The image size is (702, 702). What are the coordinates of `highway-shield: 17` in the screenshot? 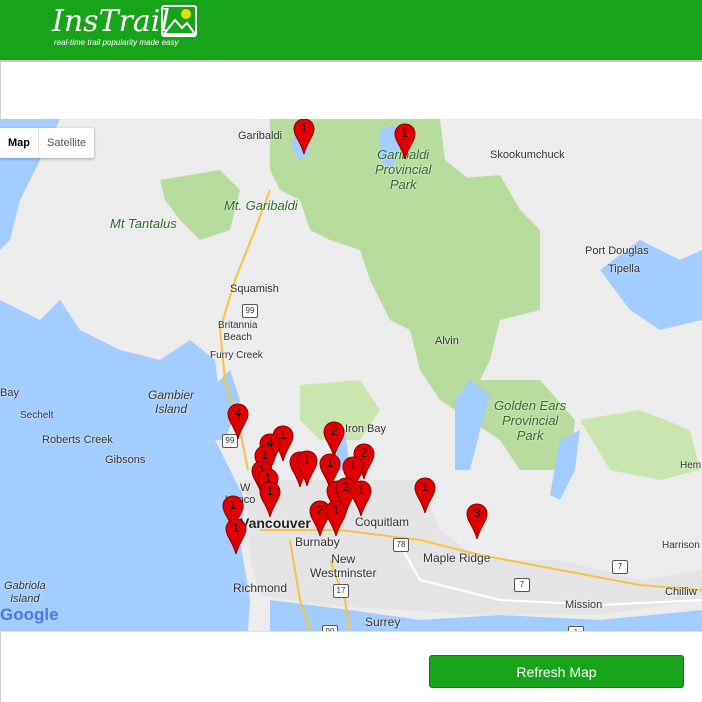 It's located at (341, 591).